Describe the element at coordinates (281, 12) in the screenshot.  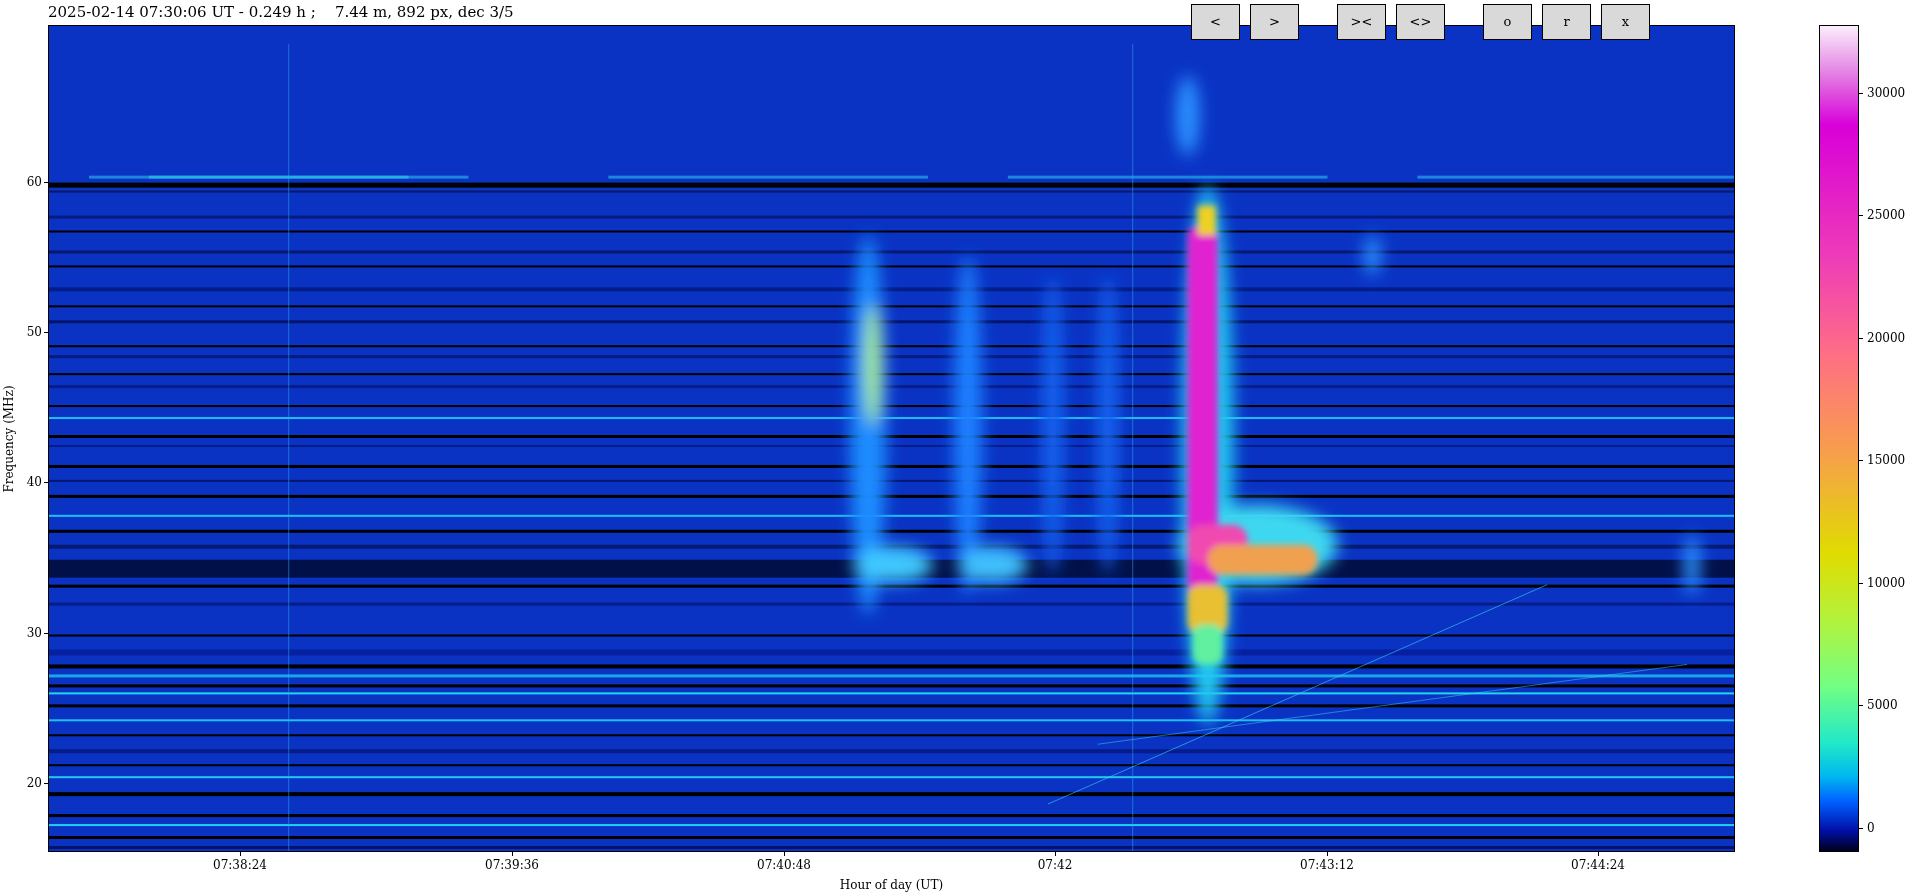
I see `plot-title: 2025-02-14 07:30:06 UT - 0.249 h ; 7.44 m, 892 px, dec 3/5` at that location.